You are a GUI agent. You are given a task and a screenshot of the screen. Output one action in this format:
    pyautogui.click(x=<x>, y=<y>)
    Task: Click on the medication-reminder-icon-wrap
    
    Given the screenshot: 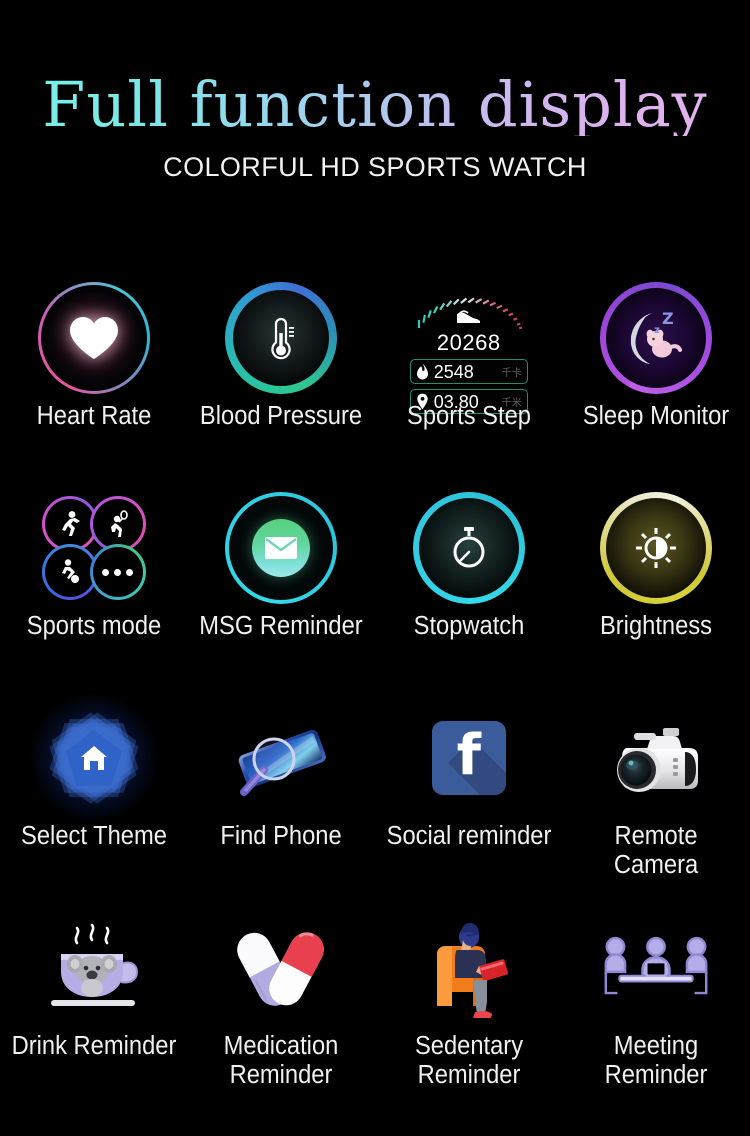 What is the action you would take?
    pyautogui.click(x=281, y=968)
    